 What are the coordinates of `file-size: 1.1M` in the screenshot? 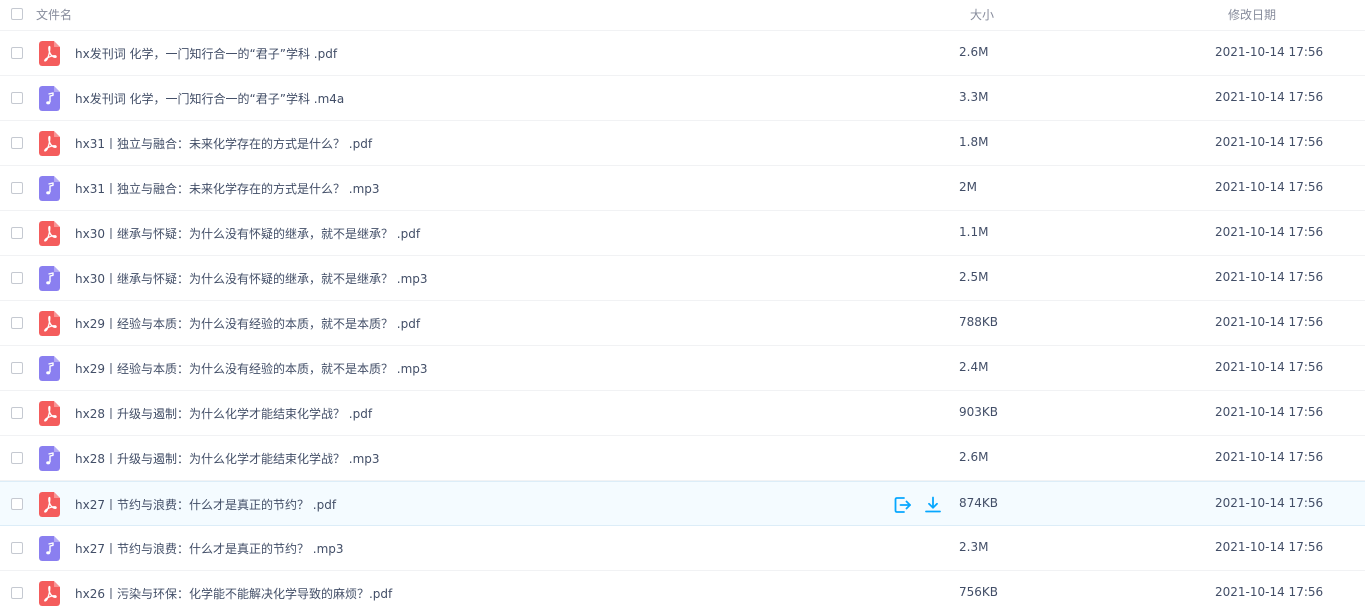 It's located at (974, 232).